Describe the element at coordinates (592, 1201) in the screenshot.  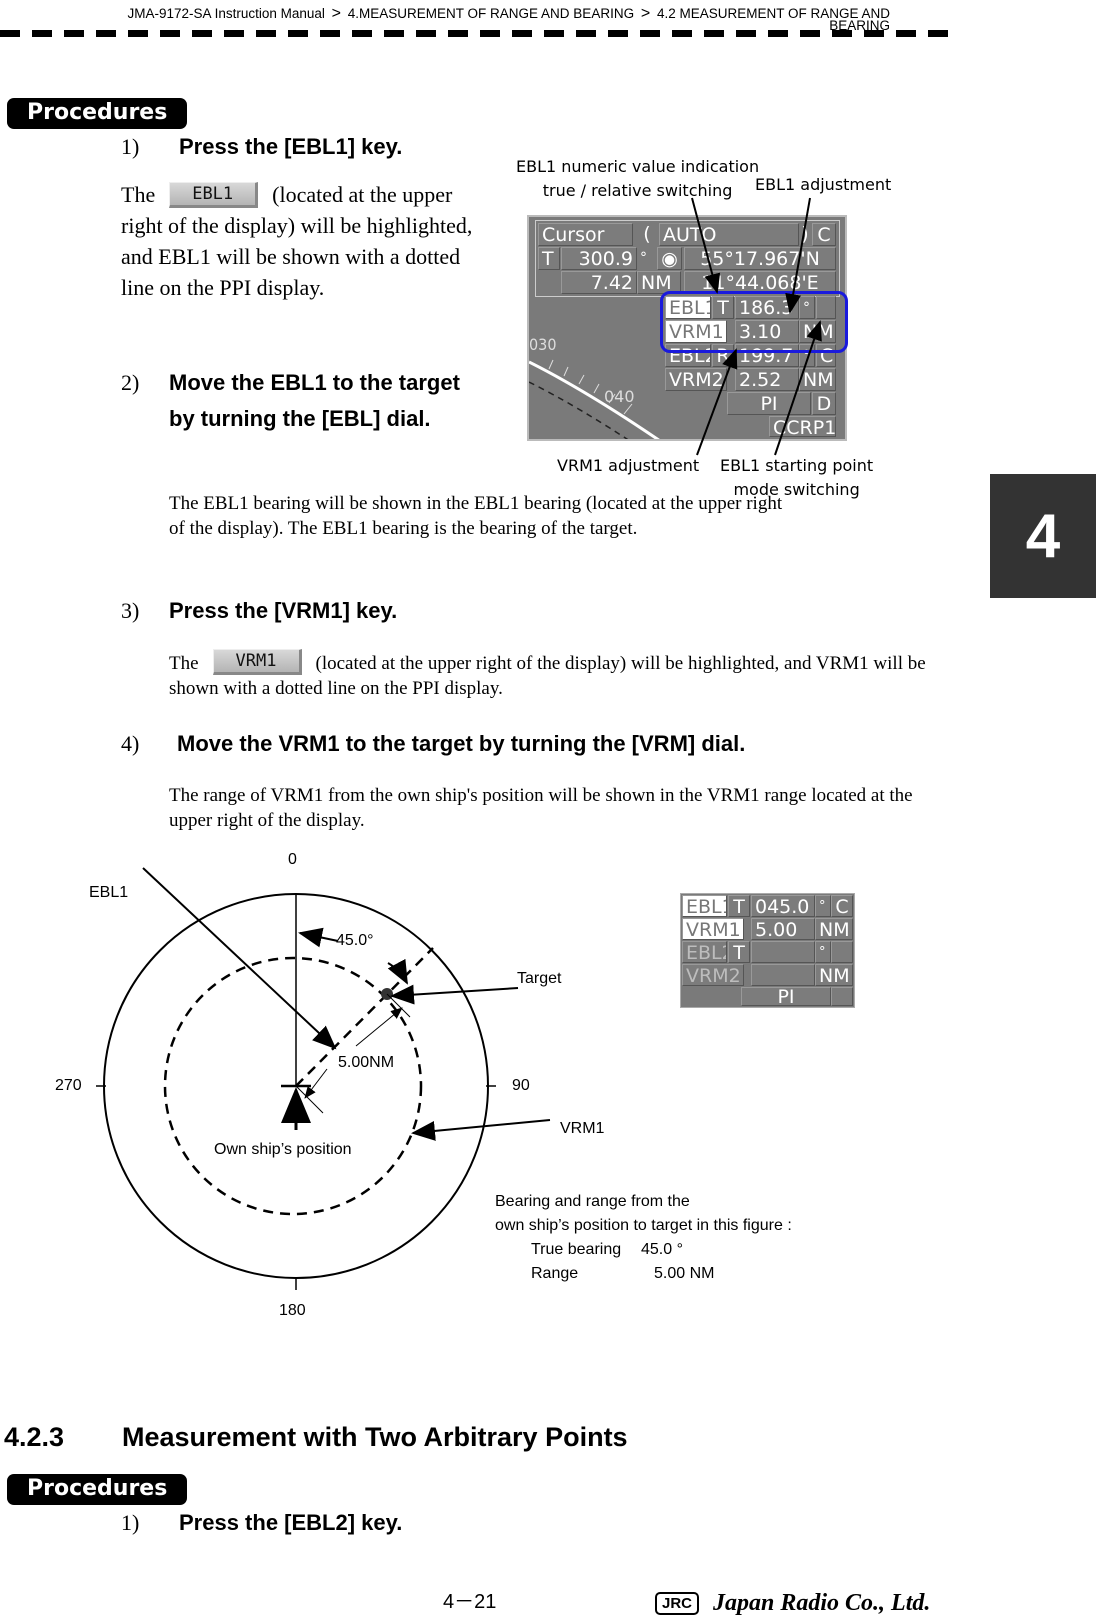
I see `summary-line: Bearing and range from the` at that location.